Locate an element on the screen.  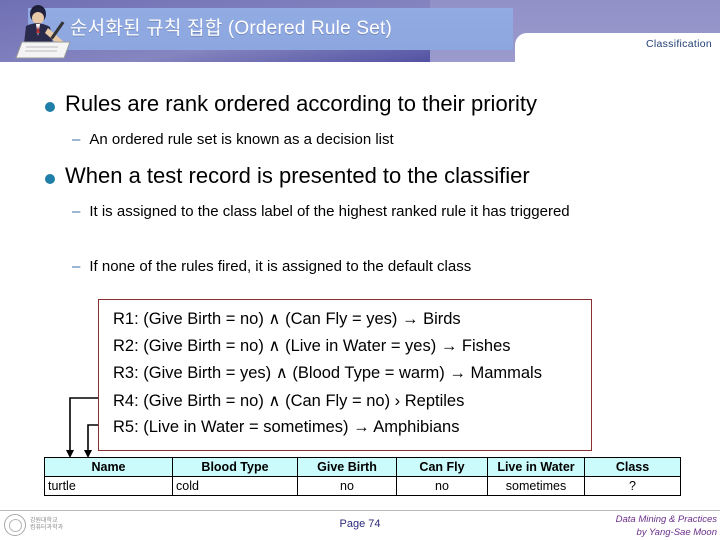
page-title: 순서화된 규칙 집합 (Ordered Rule Set) is located at coordinates (231, 28).